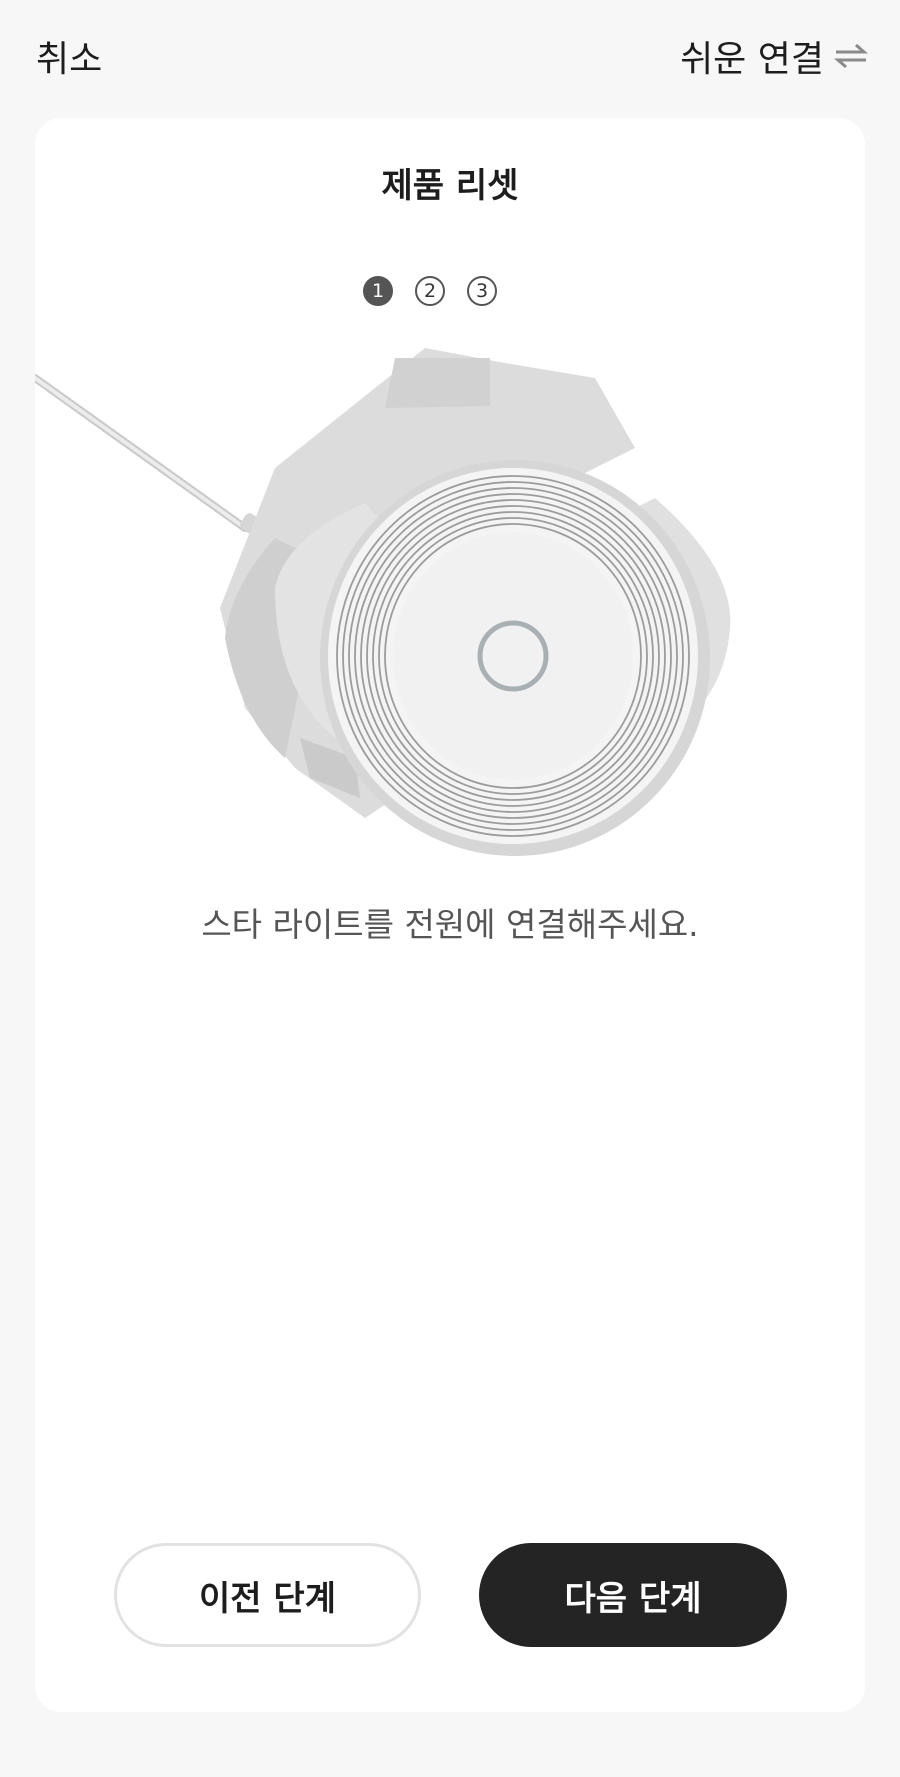 Image resolution: width=900 pixels, height=1777 pixels. What do you see at coordinates (378, 291) in the screenshot?
I see `step-1: 1` at bounding box center [378, 291].